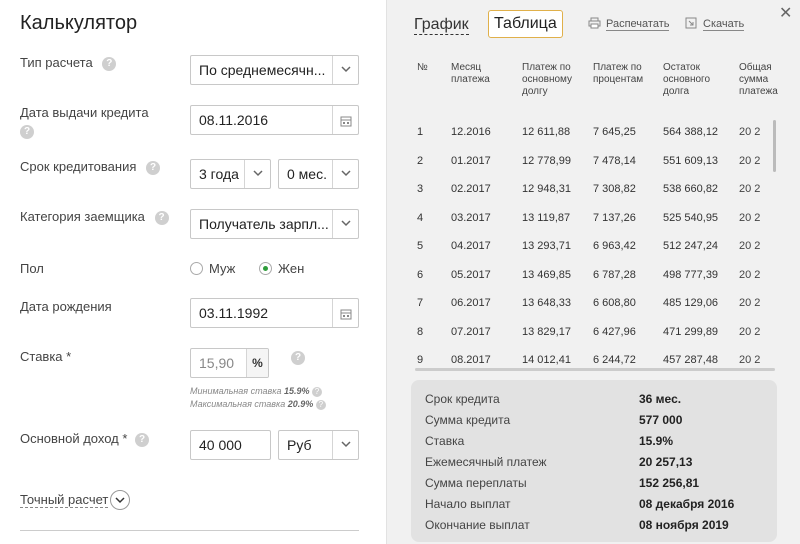  What do you see at coordinates (594, 23) in the screenshot?
I see `printer-icon` at bounding box center [594, 23].